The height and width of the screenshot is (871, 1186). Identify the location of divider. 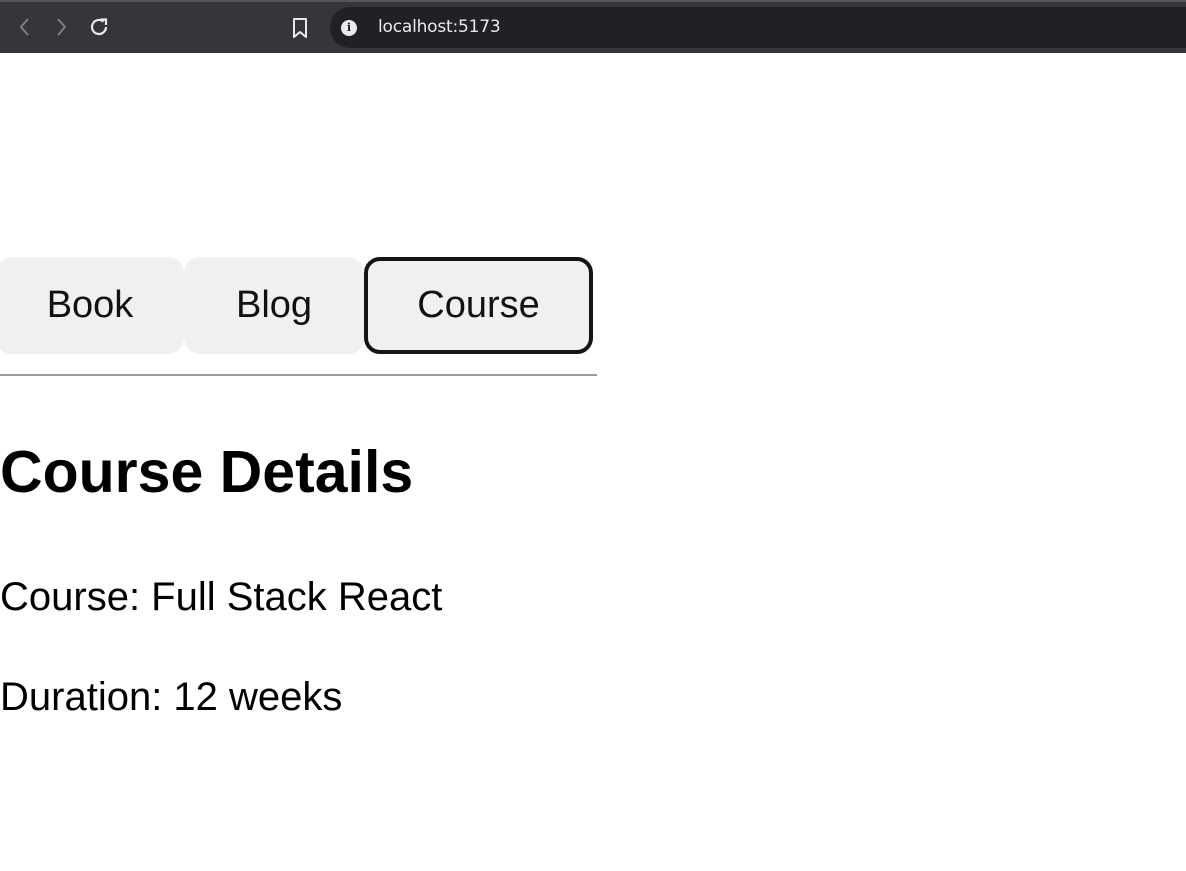
(298, 375).